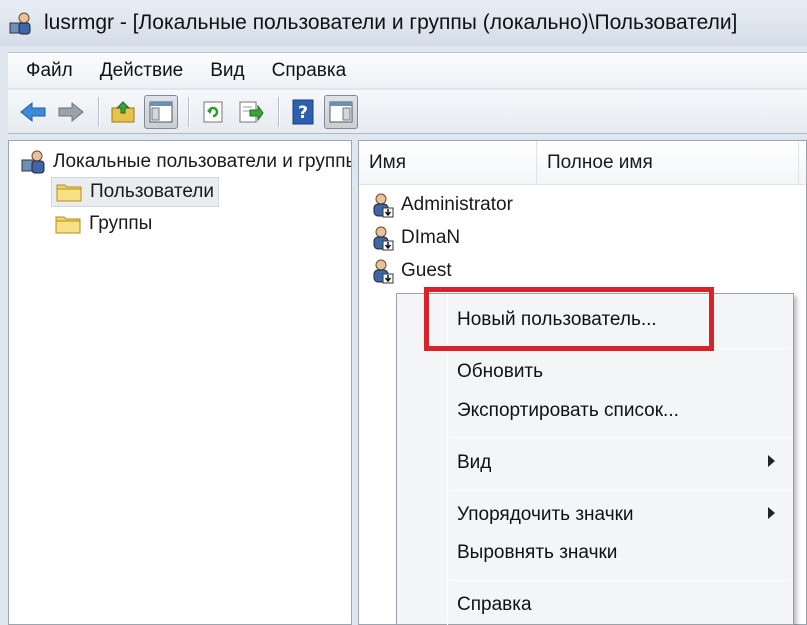 This screenshot has height=625, width=807. I want to click on column-header-row: Имя Полное имя, so click(582, 163).